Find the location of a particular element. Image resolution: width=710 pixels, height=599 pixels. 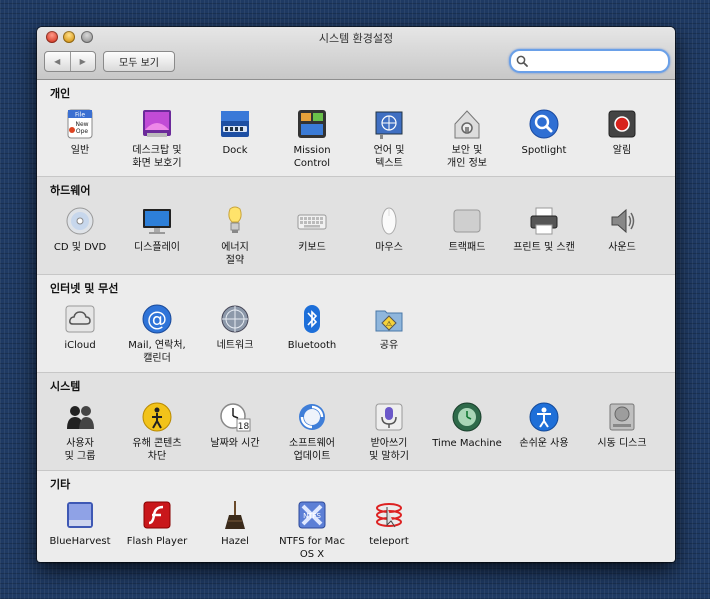

pref-pane-accessibility: 손쉬운 사용 is located at coordinates (544, 425).